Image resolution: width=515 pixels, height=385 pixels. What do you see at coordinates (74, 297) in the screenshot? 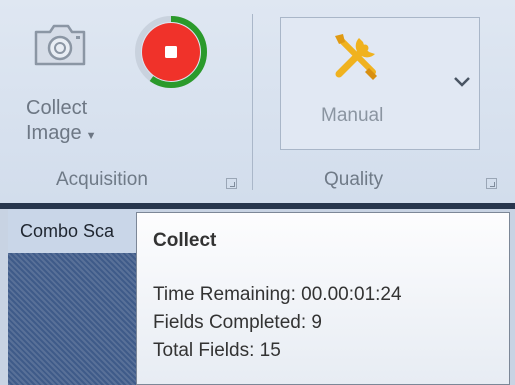
I see `scan-panel: Combo Sca` at bounding box center [74, 297].